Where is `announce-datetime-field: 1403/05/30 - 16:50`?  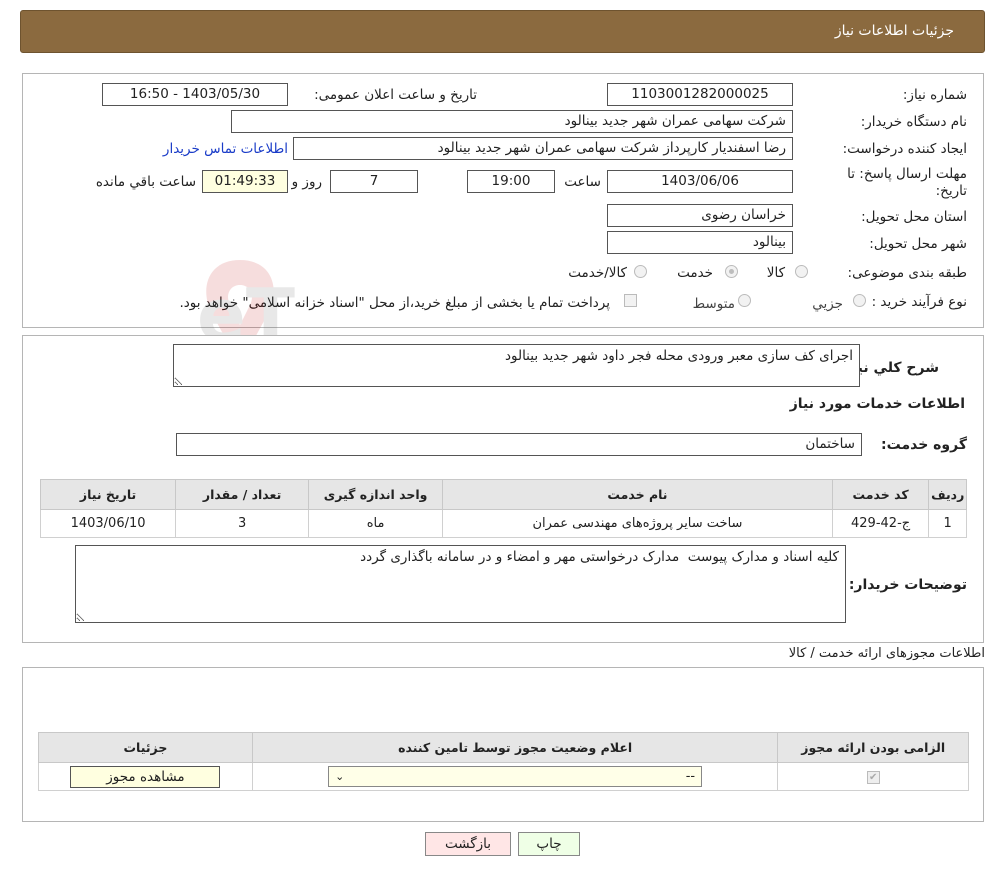 announce-datetime-field: 1403/05/30 - 16:50 is located at coordinates (195, 94).